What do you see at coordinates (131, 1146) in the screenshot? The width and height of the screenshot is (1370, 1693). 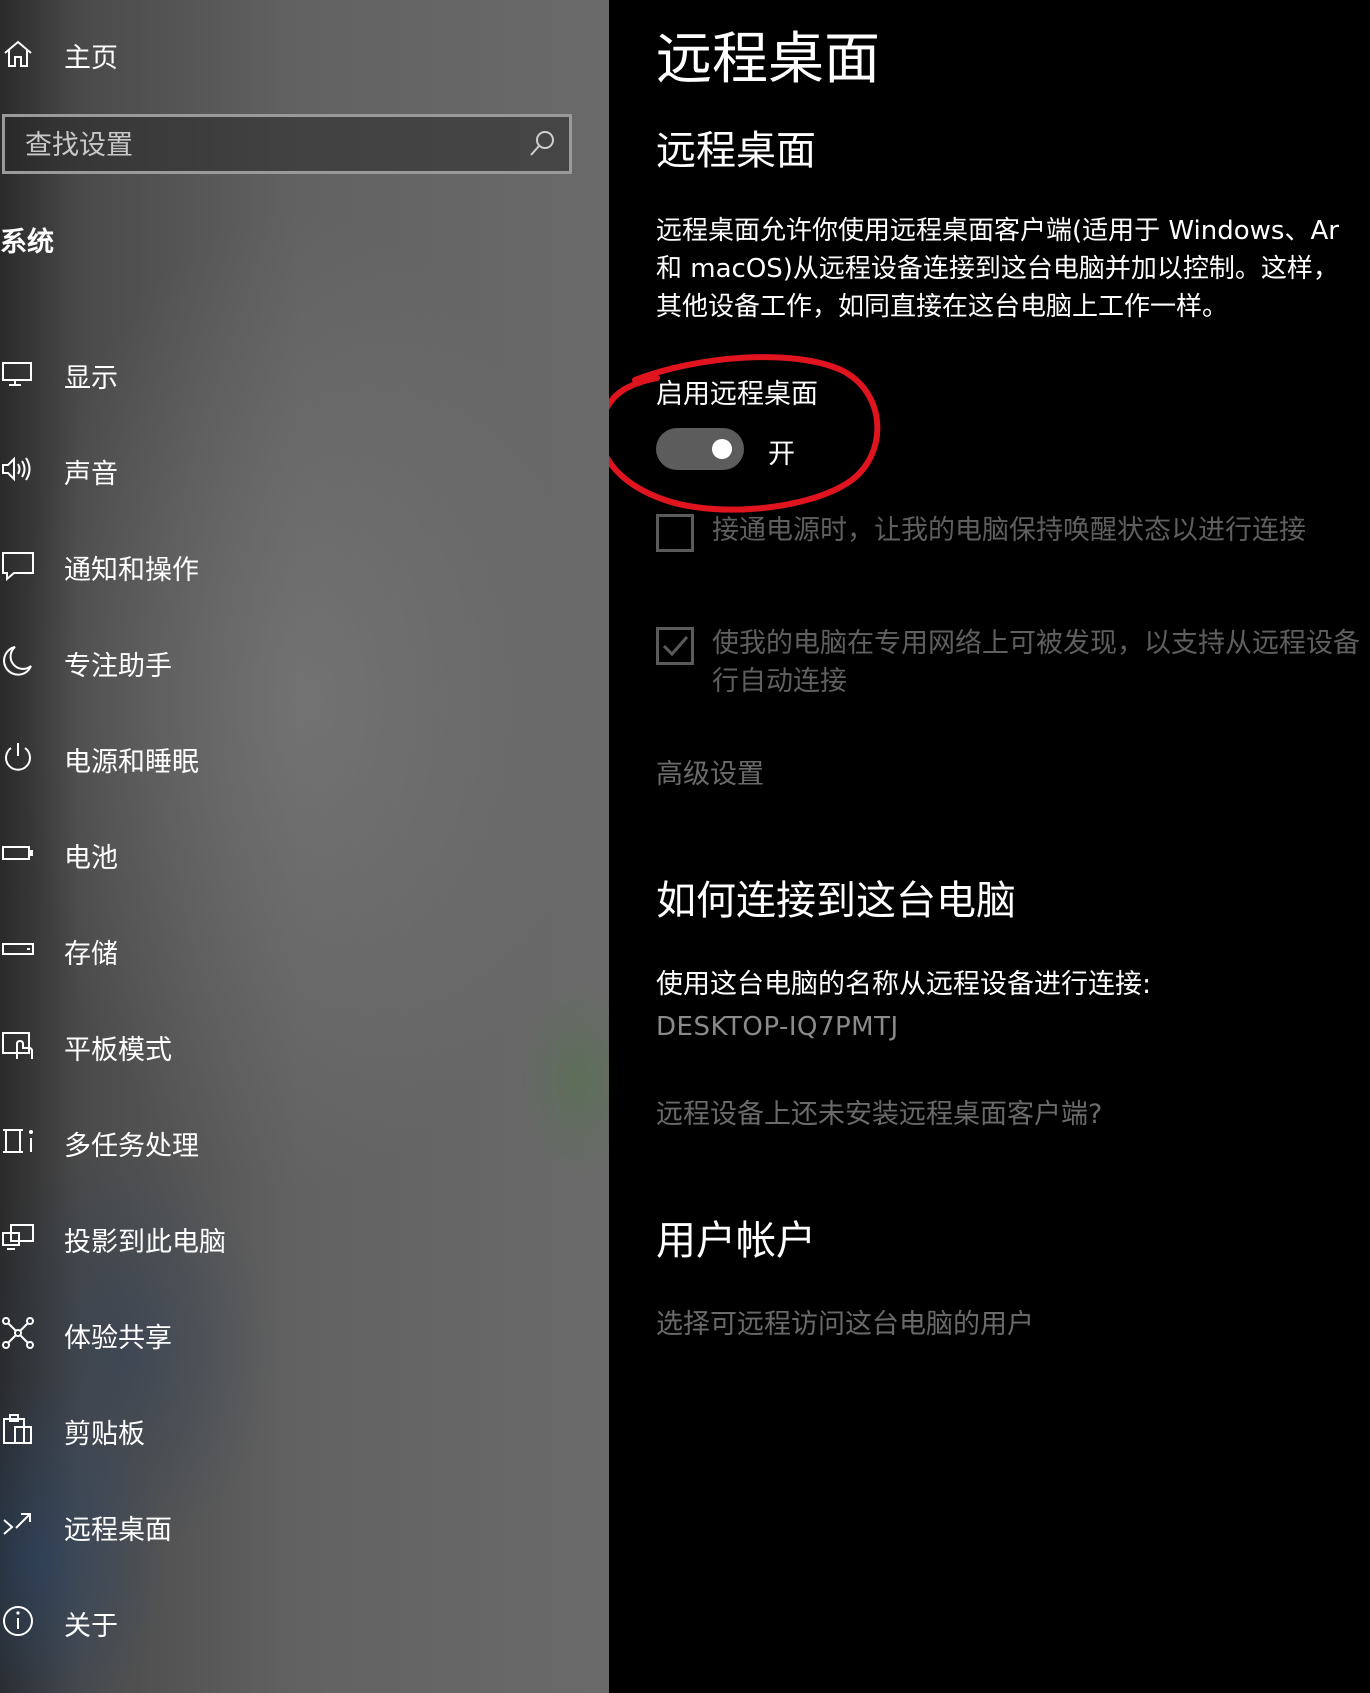 I see `sidebar-item-label: 多任务处理` at bounding box center [131, 1146].